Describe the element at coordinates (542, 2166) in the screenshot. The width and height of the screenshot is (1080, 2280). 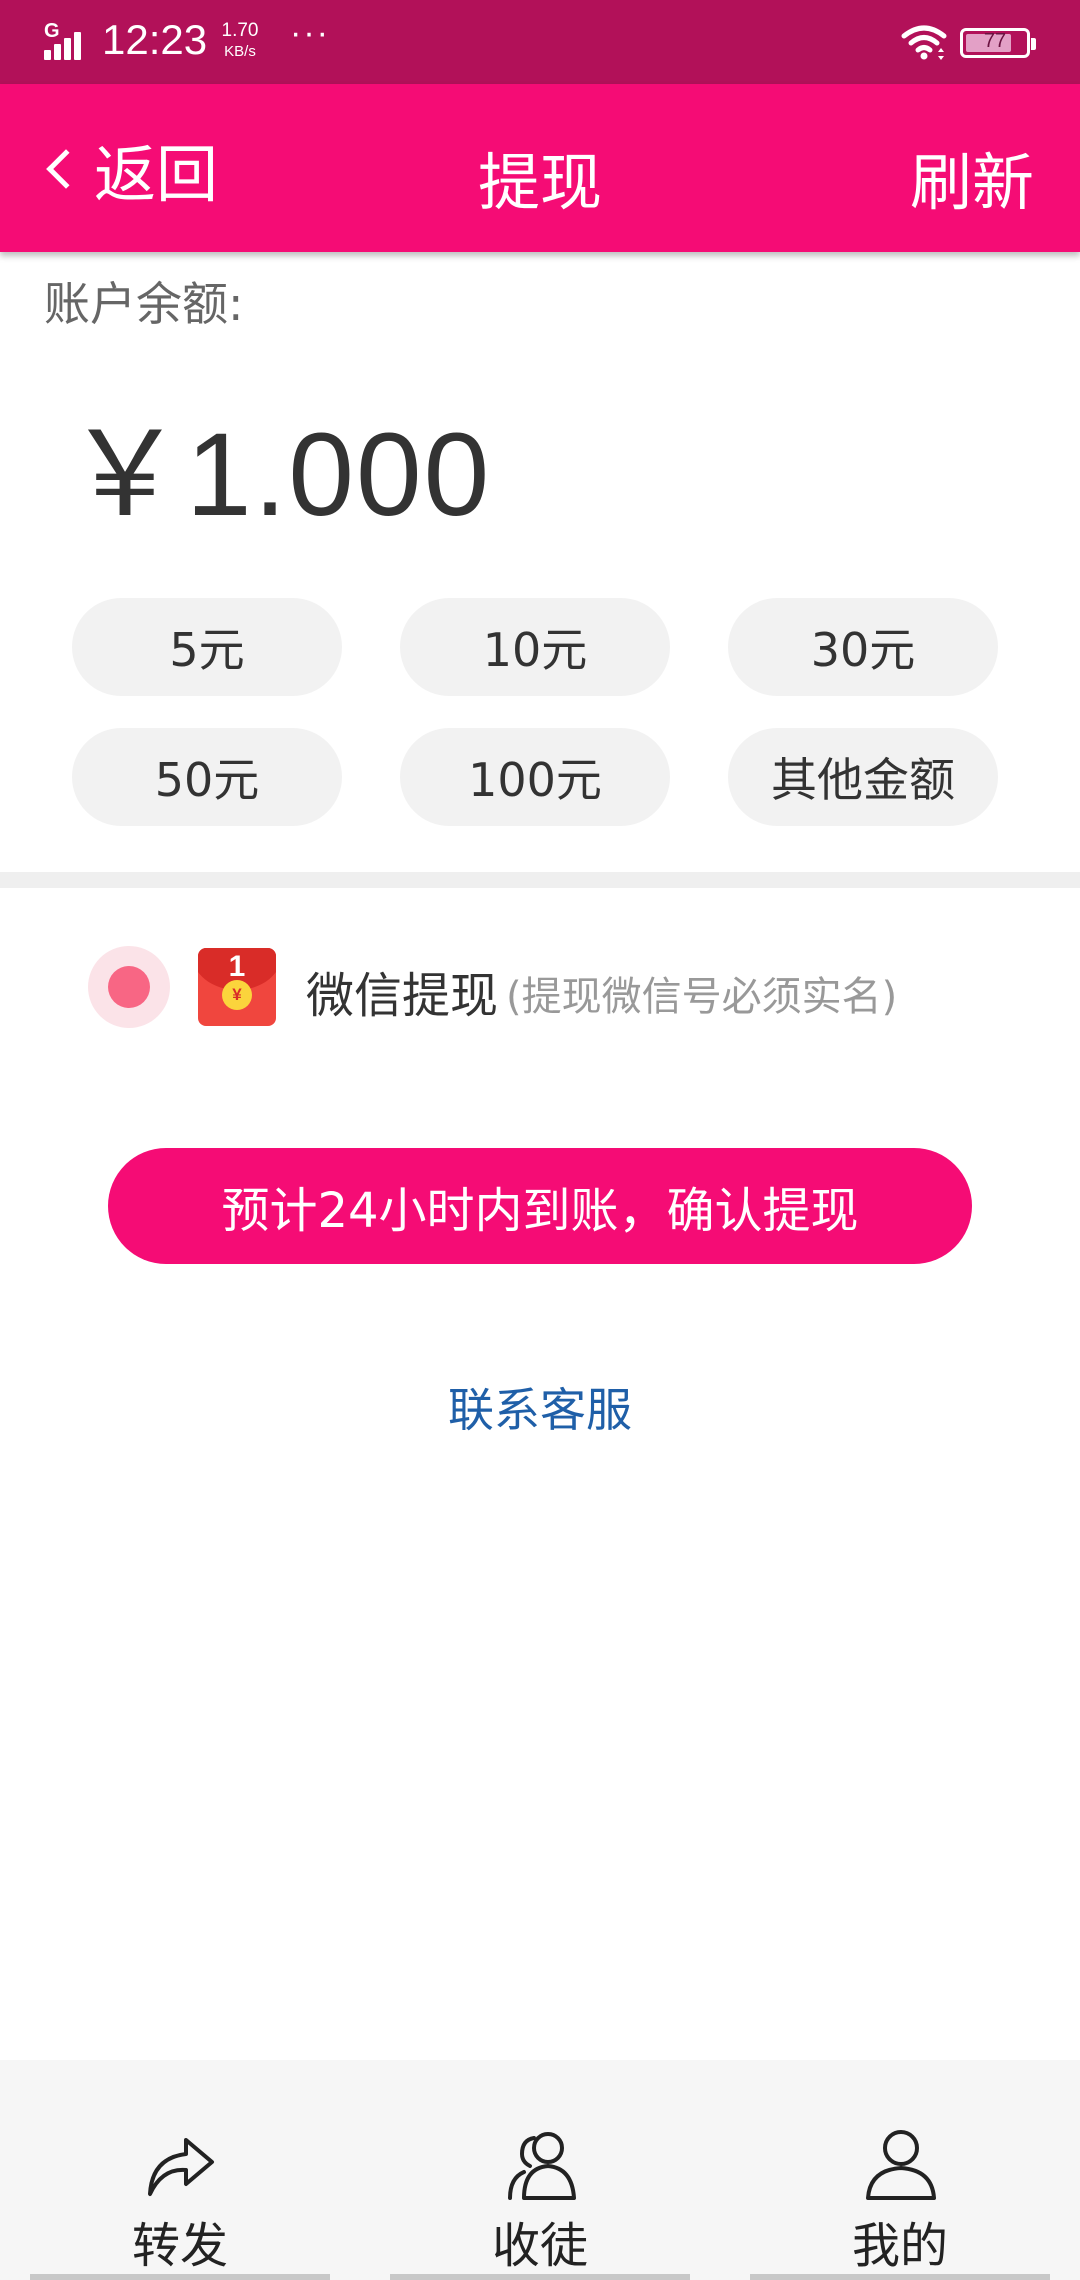
I see `users-icon` at that location.